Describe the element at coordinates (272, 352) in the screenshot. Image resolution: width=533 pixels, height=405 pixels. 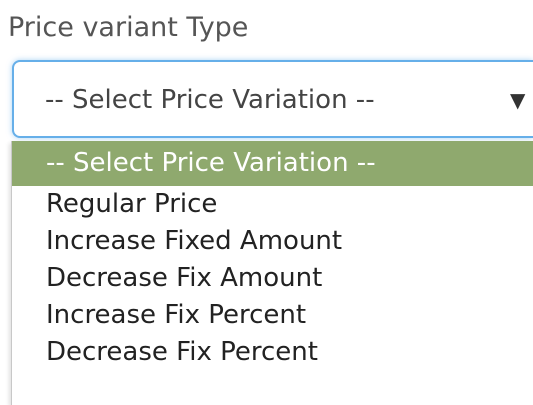
I see `option-decrease-fix-percent: Decrease Fix Percent` at that location.